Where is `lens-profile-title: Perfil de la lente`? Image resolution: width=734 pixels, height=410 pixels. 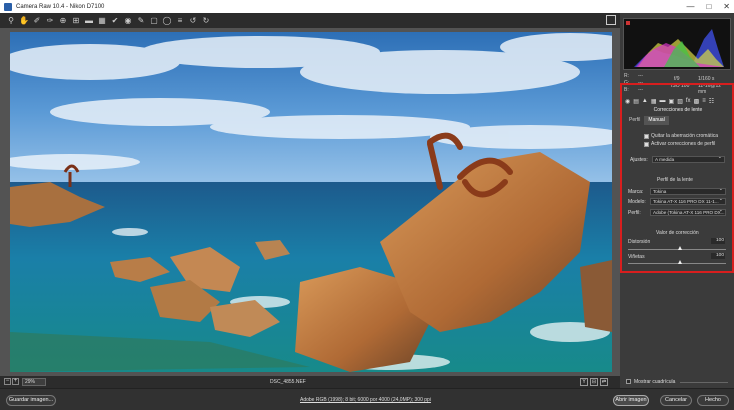 lens-profile-title: Perfil de la lente is located at coordinates (675, 180).